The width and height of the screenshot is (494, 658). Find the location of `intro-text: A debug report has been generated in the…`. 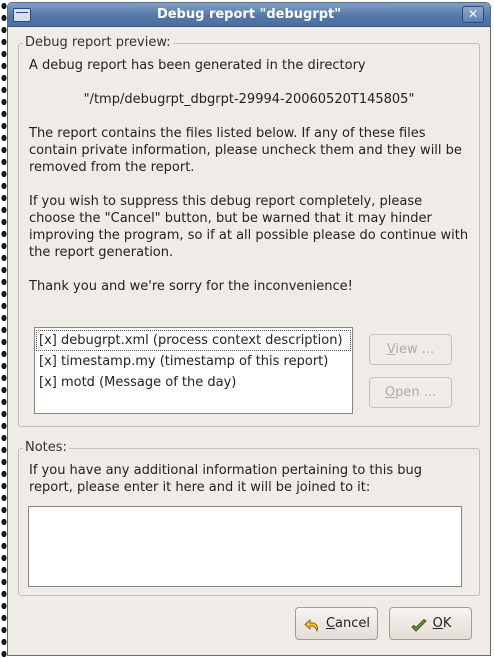

intro-text: A debug report has been generated in the… is located at coordinates (197, 65).